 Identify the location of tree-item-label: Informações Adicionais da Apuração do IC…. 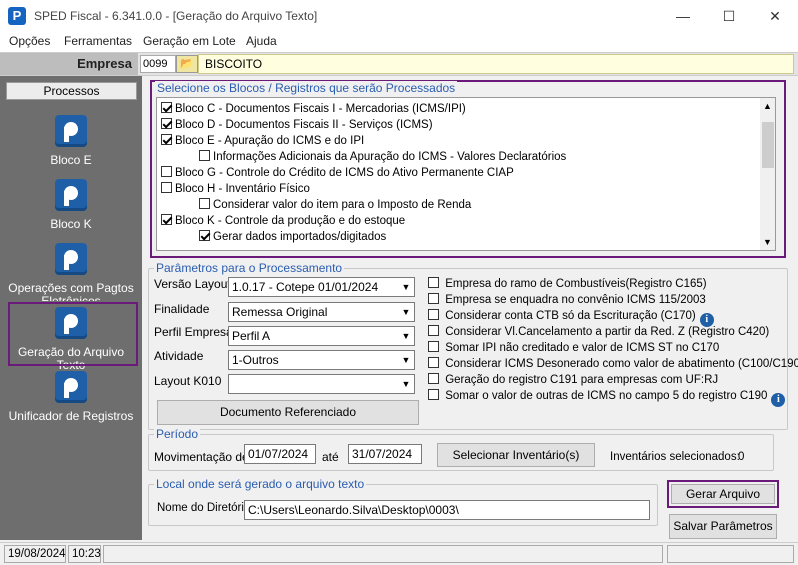
(390, 157).